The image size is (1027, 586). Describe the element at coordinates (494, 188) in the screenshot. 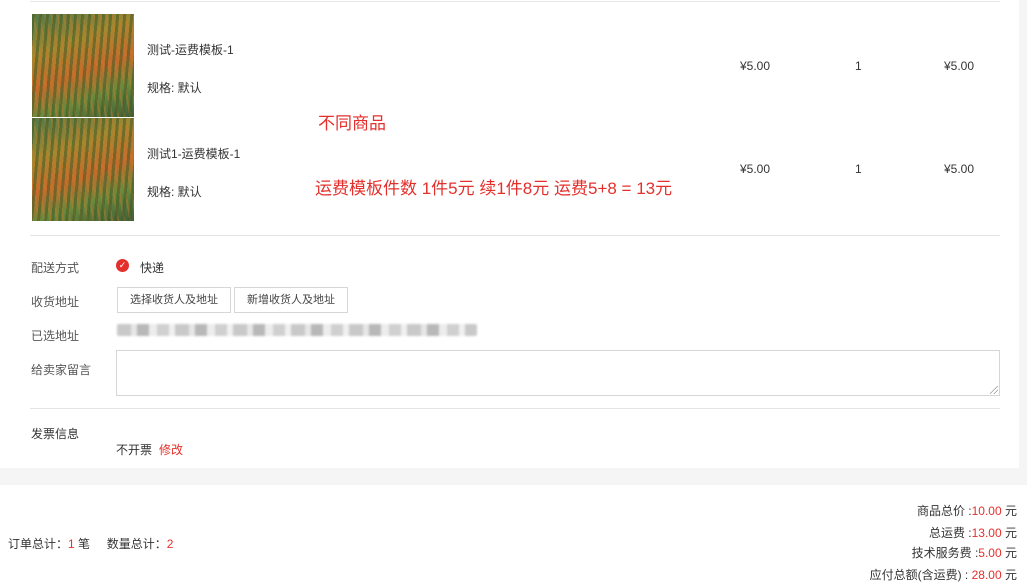

I see `annotation-shipping-calc: 运费模板件数 1件5元 续1件8元 运费5+8 = 13元` at that location.